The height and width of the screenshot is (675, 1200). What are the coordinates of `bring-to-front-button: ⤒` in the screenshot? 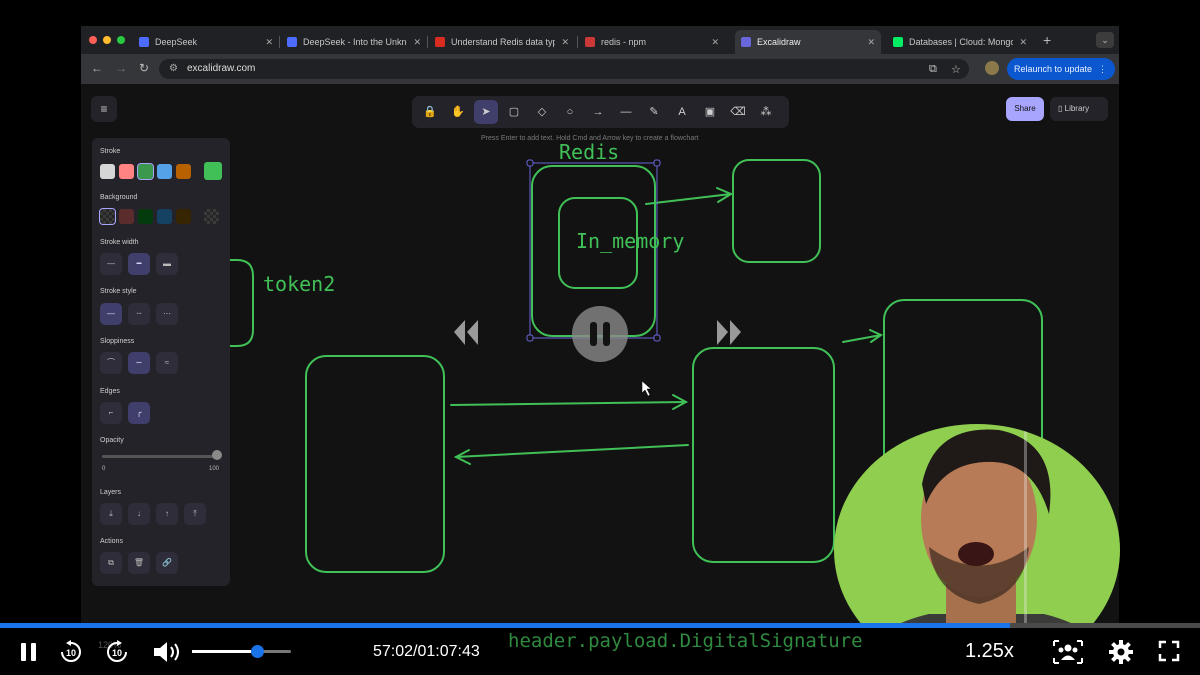 It's located at (195, 514).